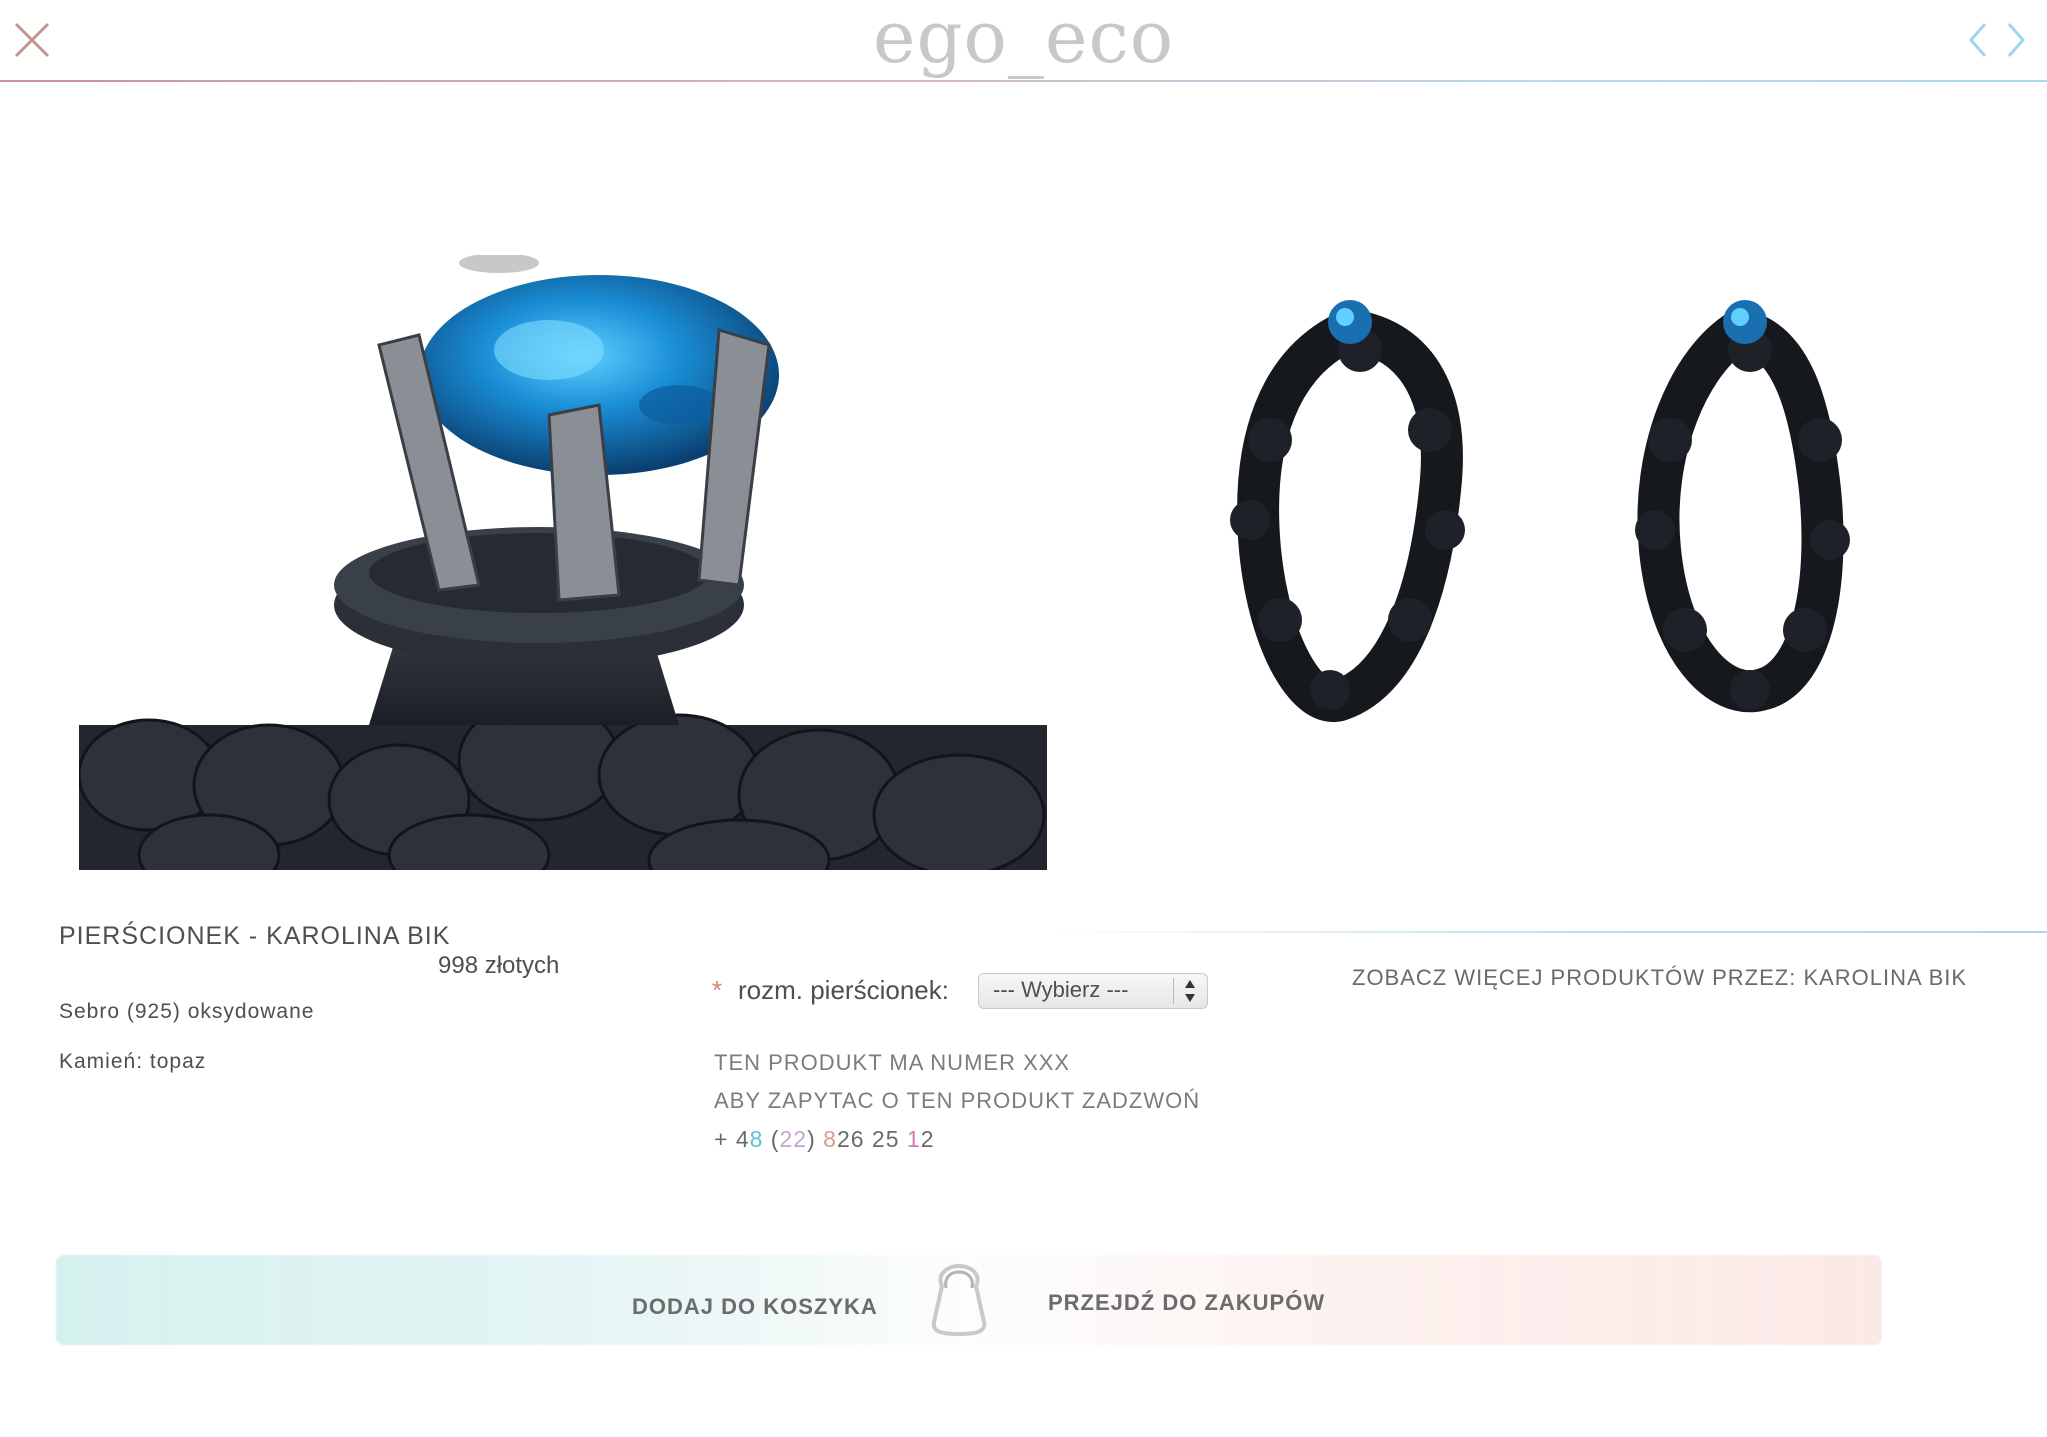 The image size is (2047, 1437). Describe the element at coordinates (1023, 41) in the screenshot. I see `site-logo: ego_eco` at that location.